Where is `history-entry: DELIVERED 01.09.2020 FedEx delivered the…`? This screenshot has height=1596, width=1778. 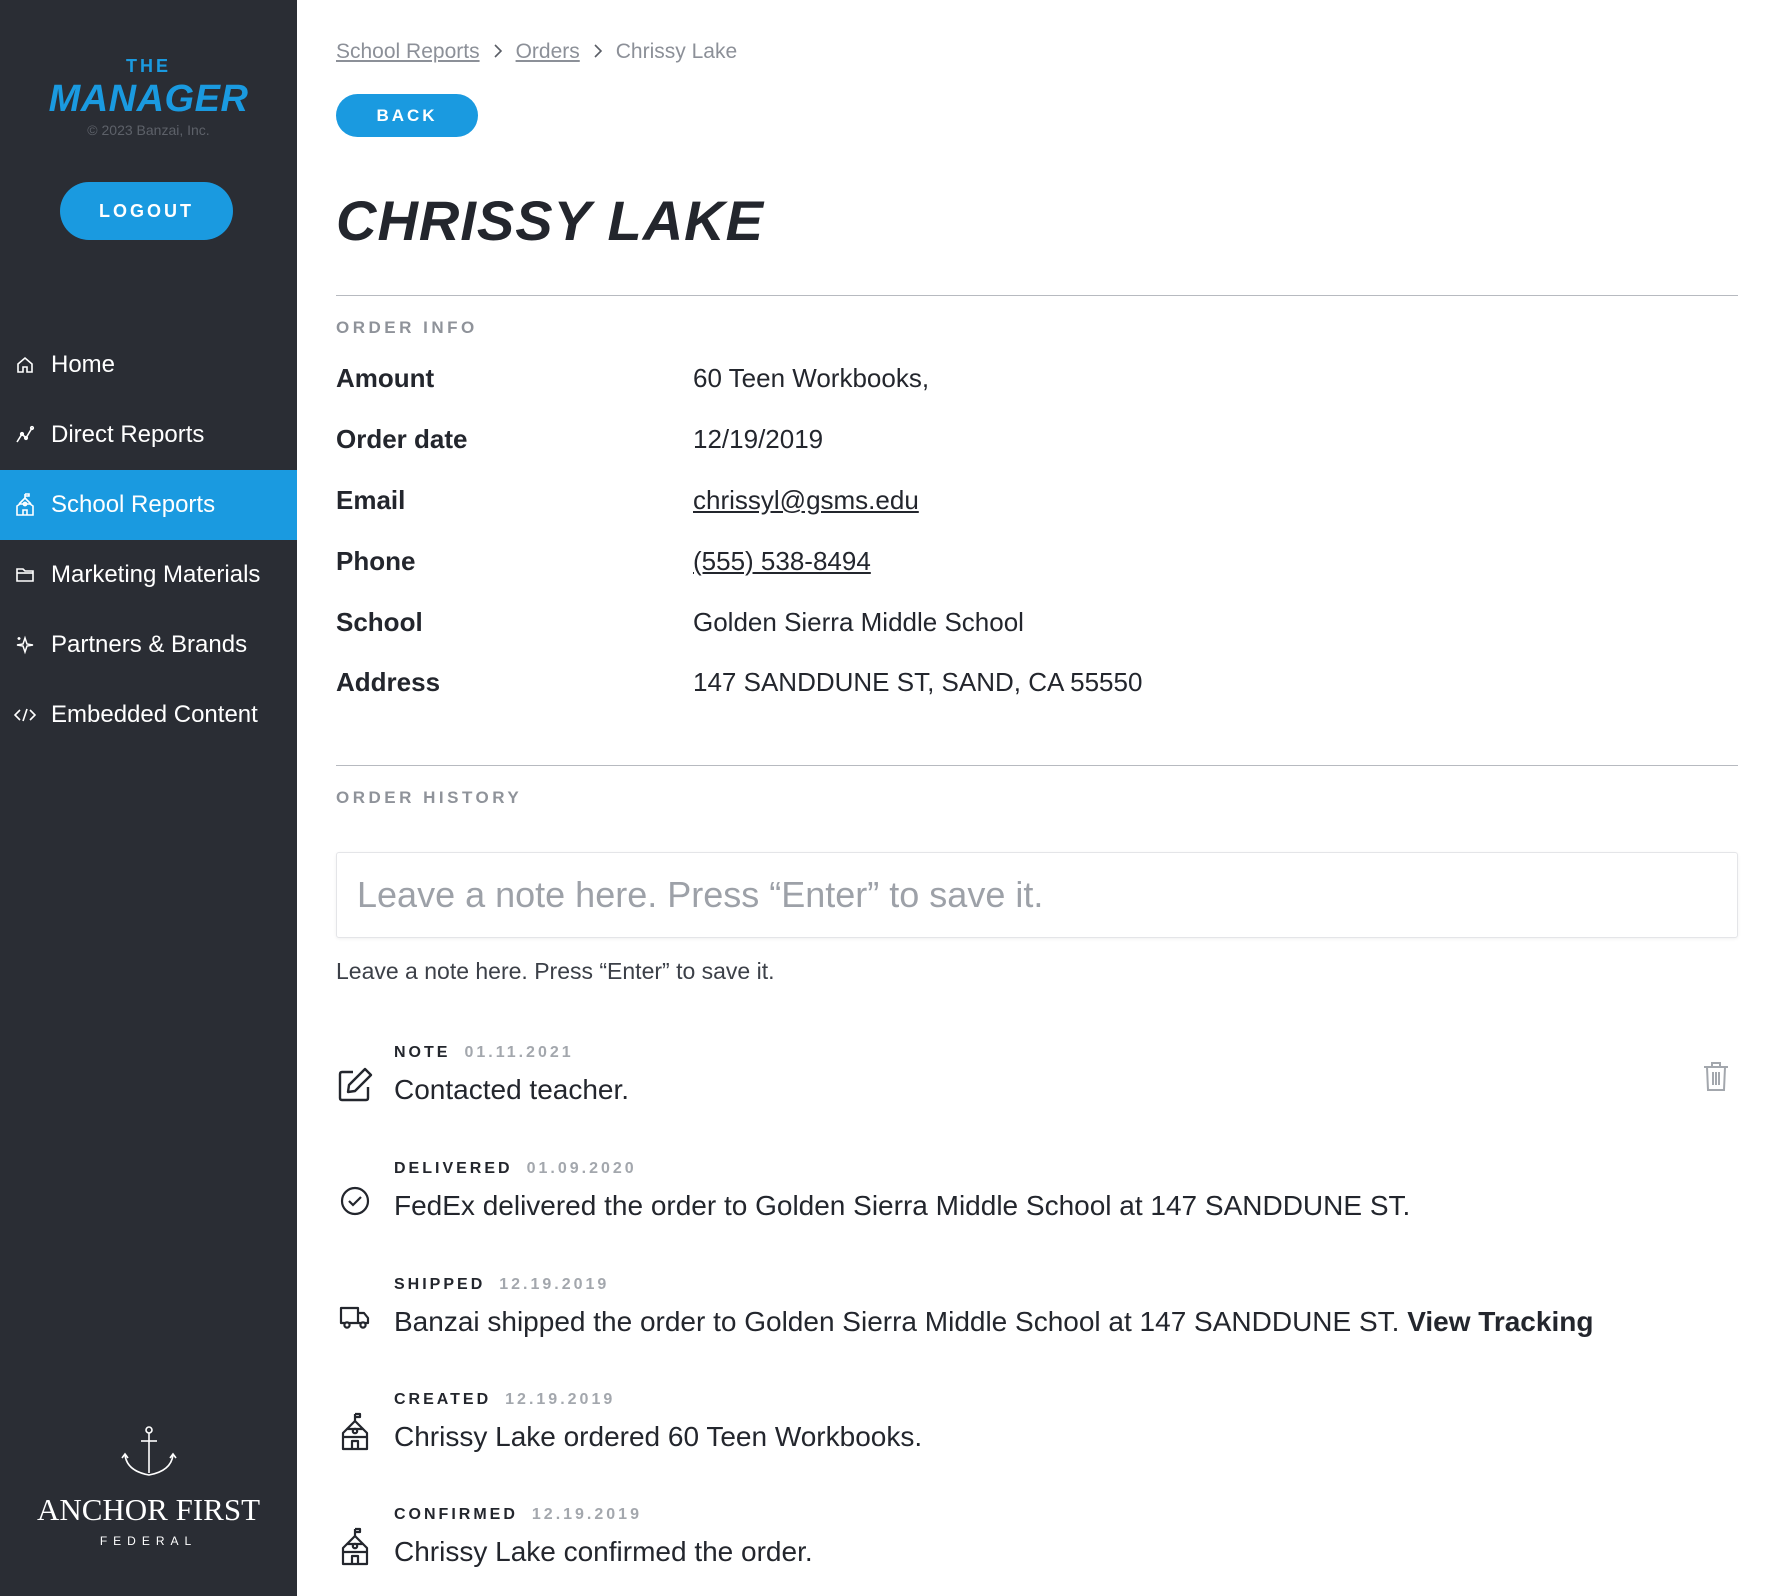 history-entry: DELIVERED 01.09.2020 FedEx delivered the… is located at coordinates (1037, 1205).